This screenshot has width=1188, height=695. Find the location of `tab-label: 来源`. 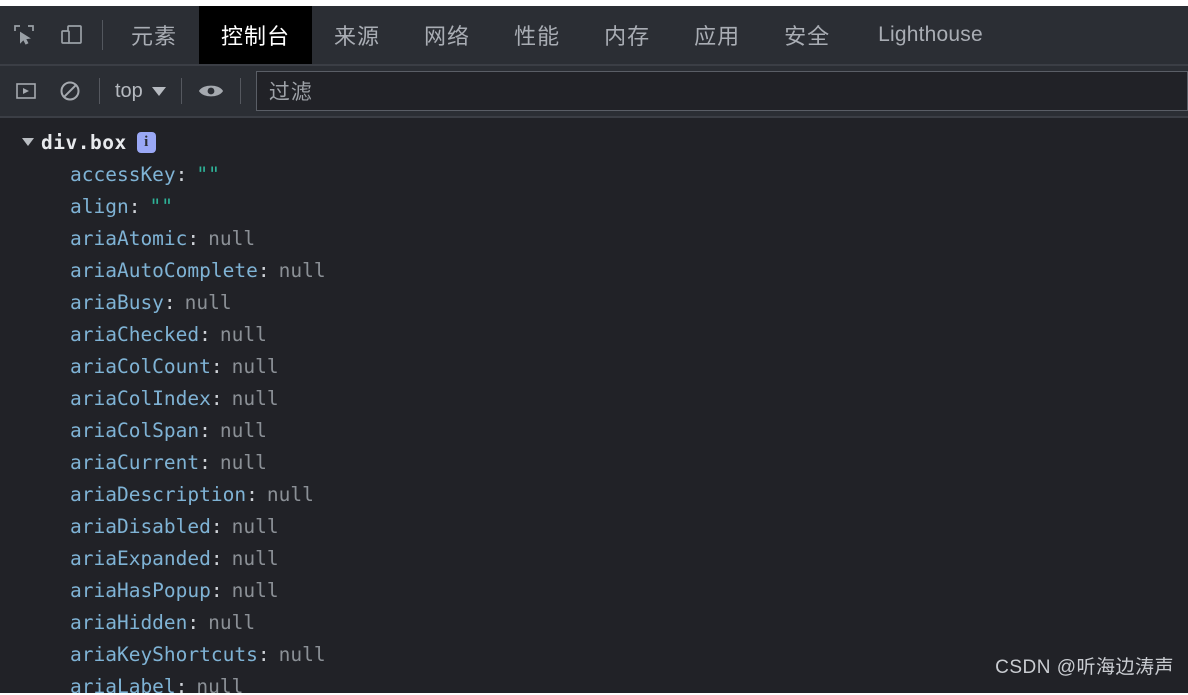

tab-label: 来源 is located at coordinates (357, 36).